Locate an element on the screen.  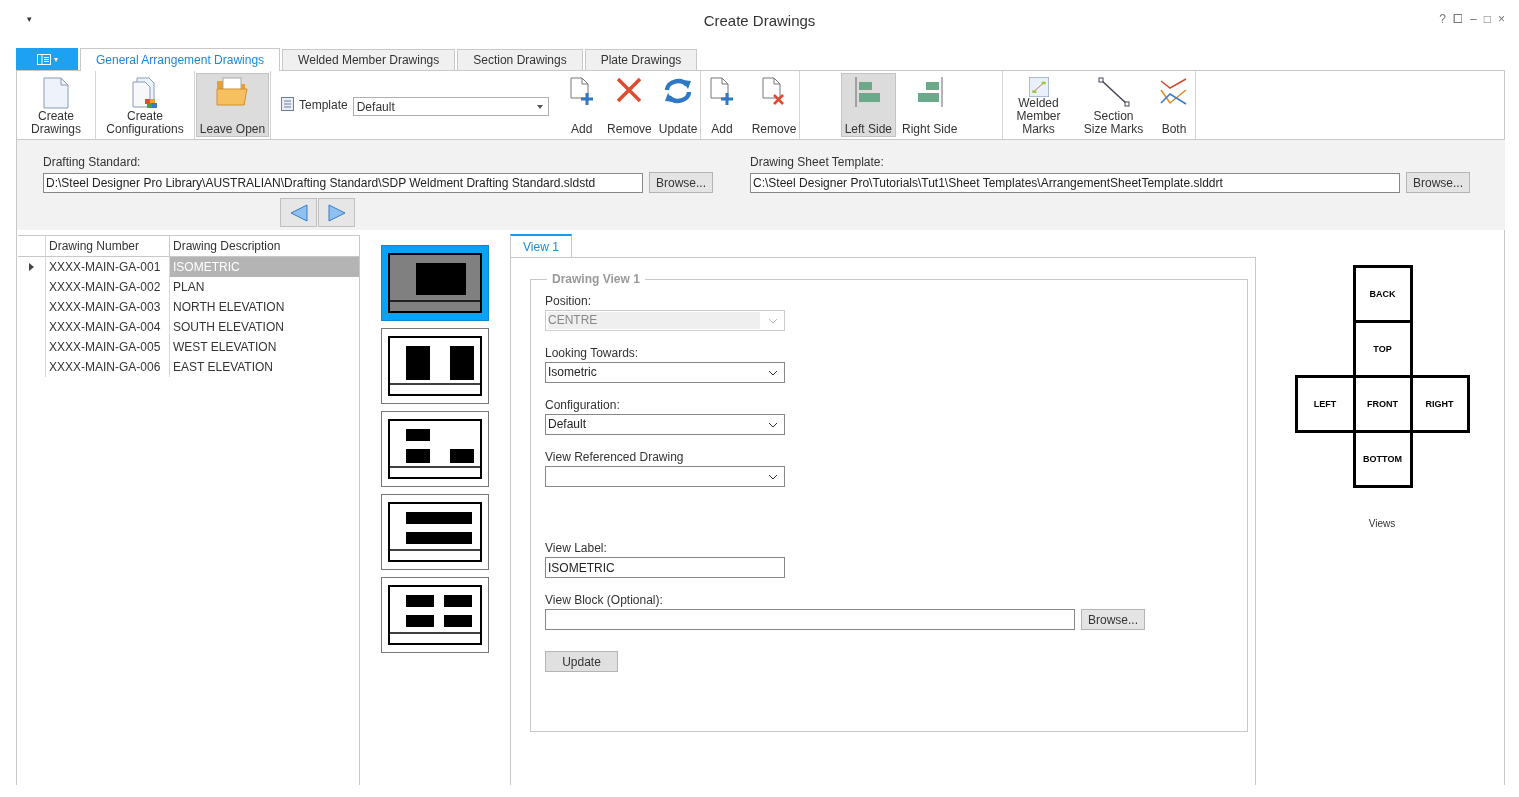
field-label: Configuration: is located at coordinates (583, 405).